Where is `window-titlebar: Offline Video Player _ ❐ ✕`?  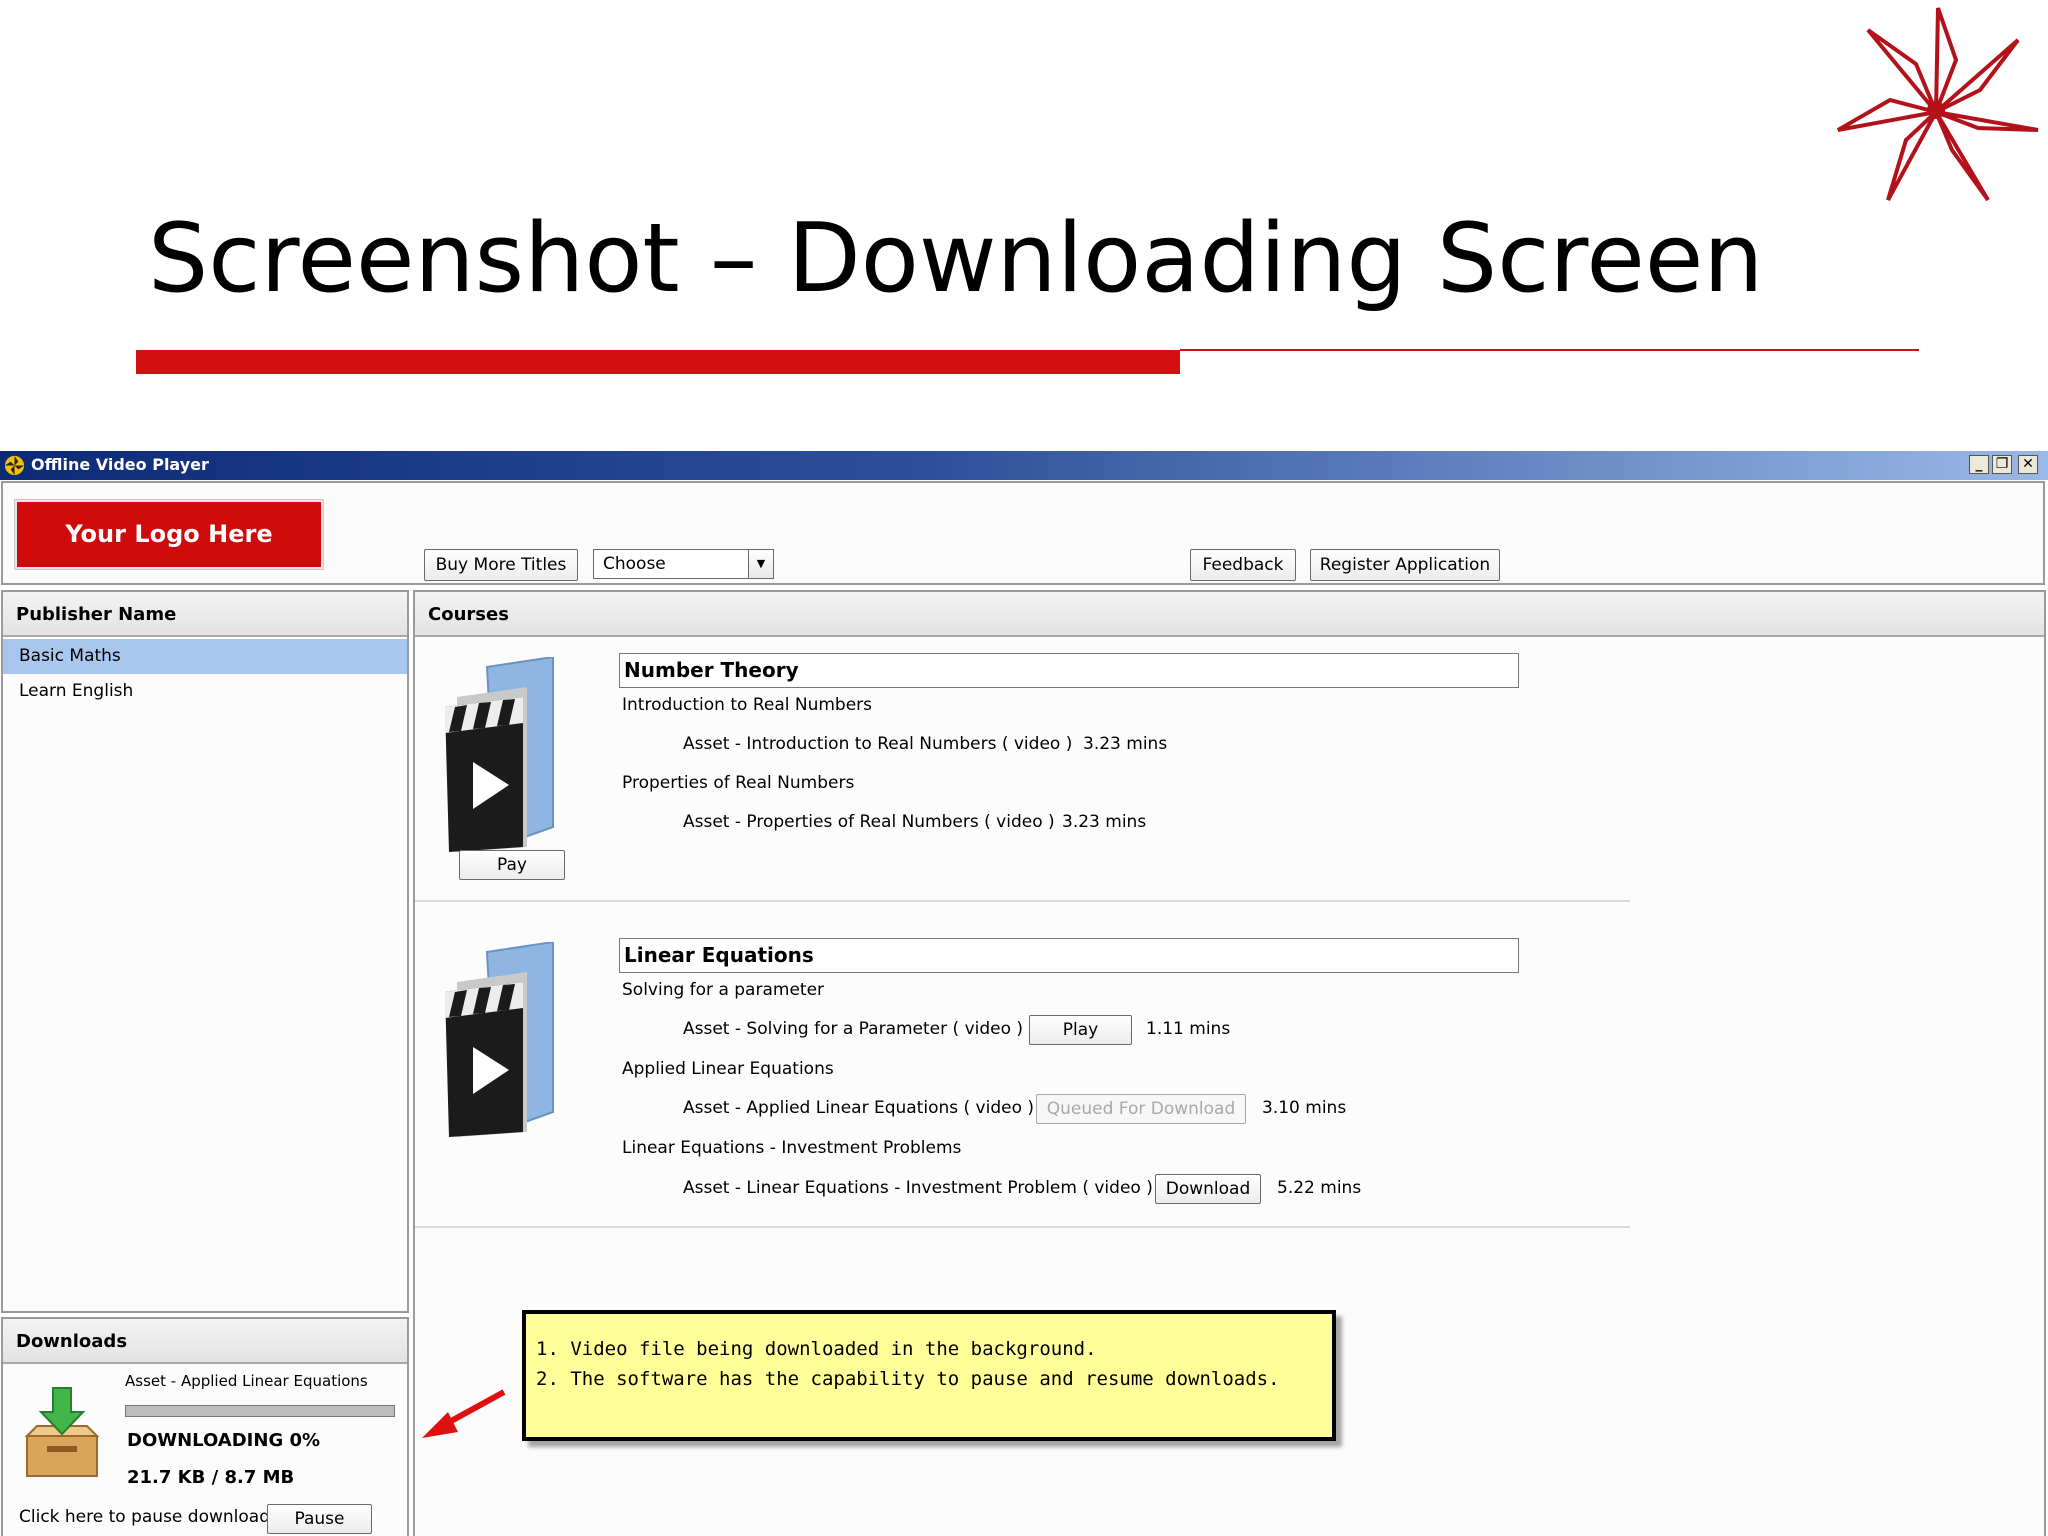 window-titlebar: Offline Video Player _ ❐ ✕ is located at coordinates (1024, 465).